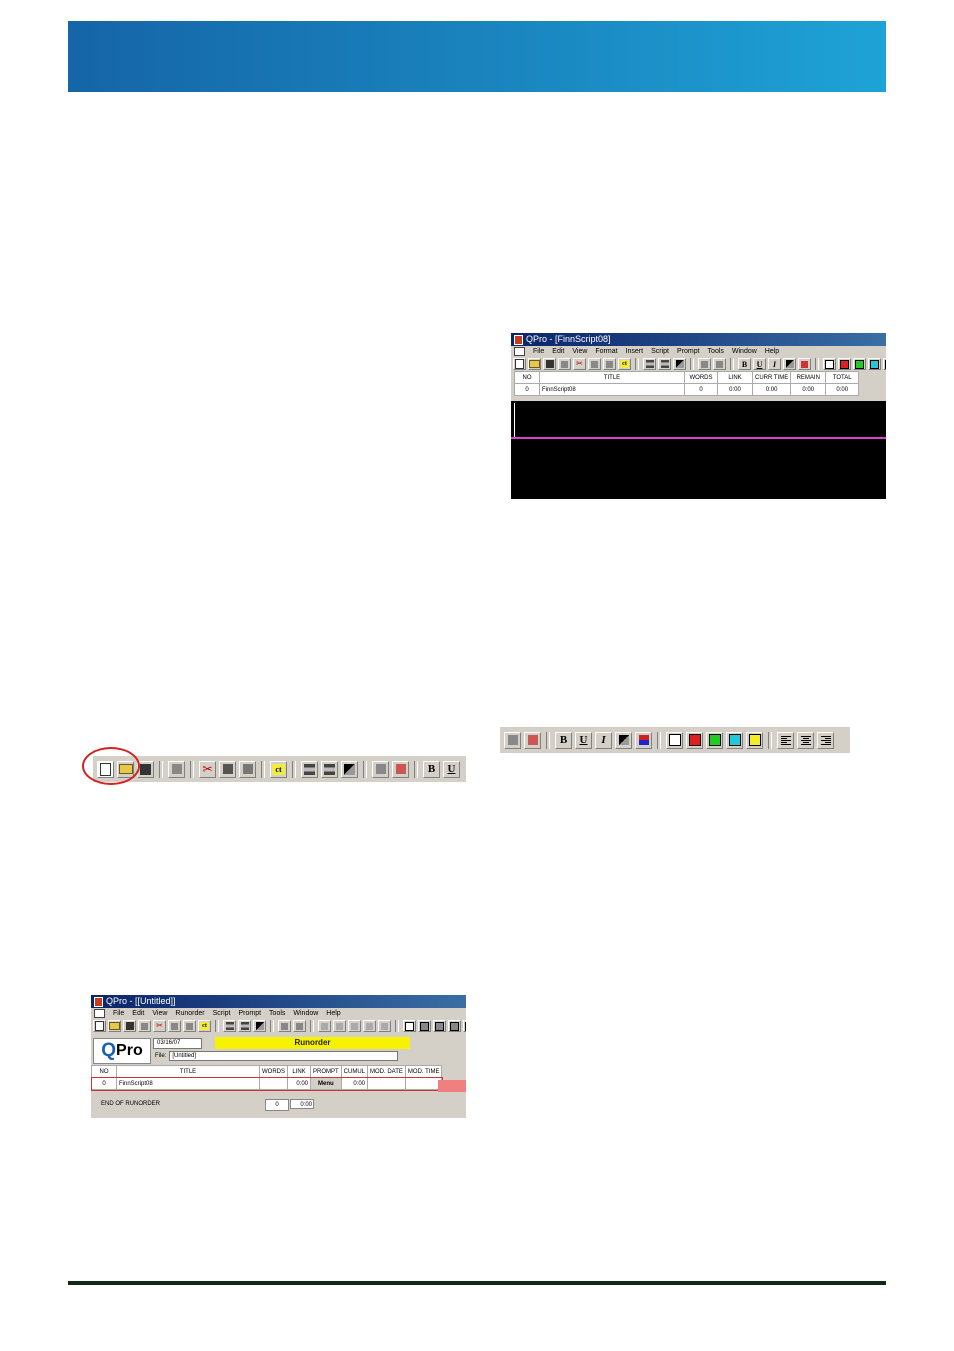 This screenshot has width=954, height=1351. What do you see at coordinates (188, 1083) in the screenshot?
I see `cell-title: FinnScript08` at bounding box center [188, 1083].